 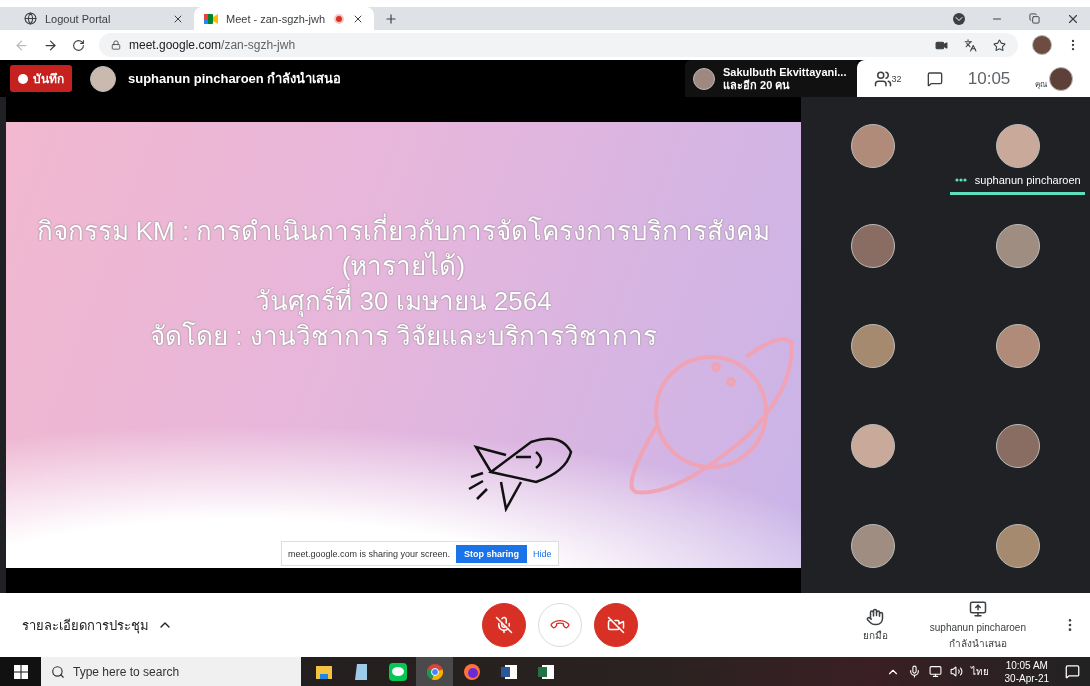 What do you see at coordinates (542, 553) in the screenshot?
I see `hide-link: Hide` at bounding box center [542, 553].